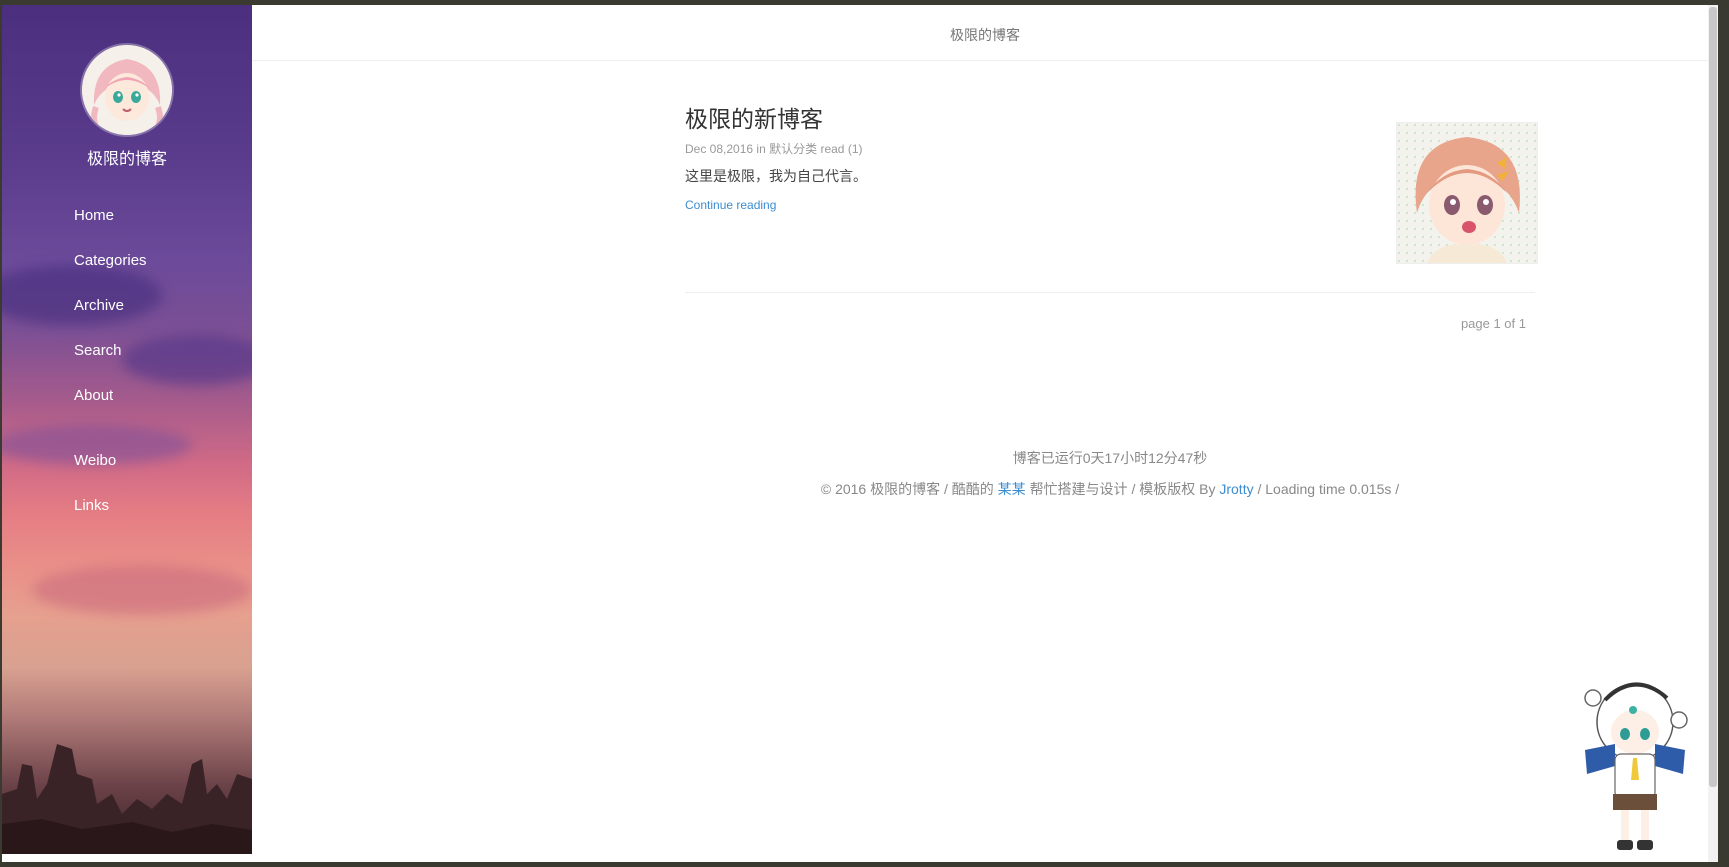 This screenshot has height=867, width=1729. I want to click on post-in-word: in, so click(761, 149).